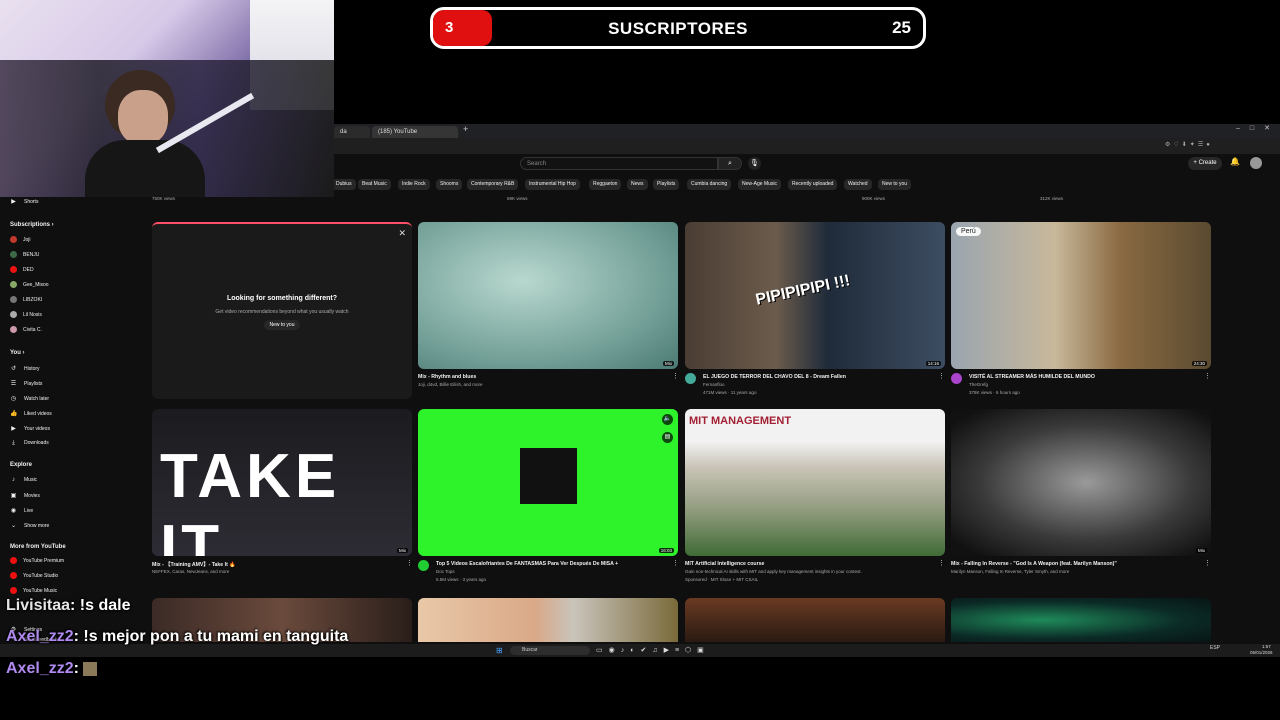 Image resolution: width=1280 pixels, height=720 pixels. Describe the element at coordinates (815, 295) in the screenshot. I see `video-thumbnail: PIPIPIPIPI !!! 14:16` at that location.